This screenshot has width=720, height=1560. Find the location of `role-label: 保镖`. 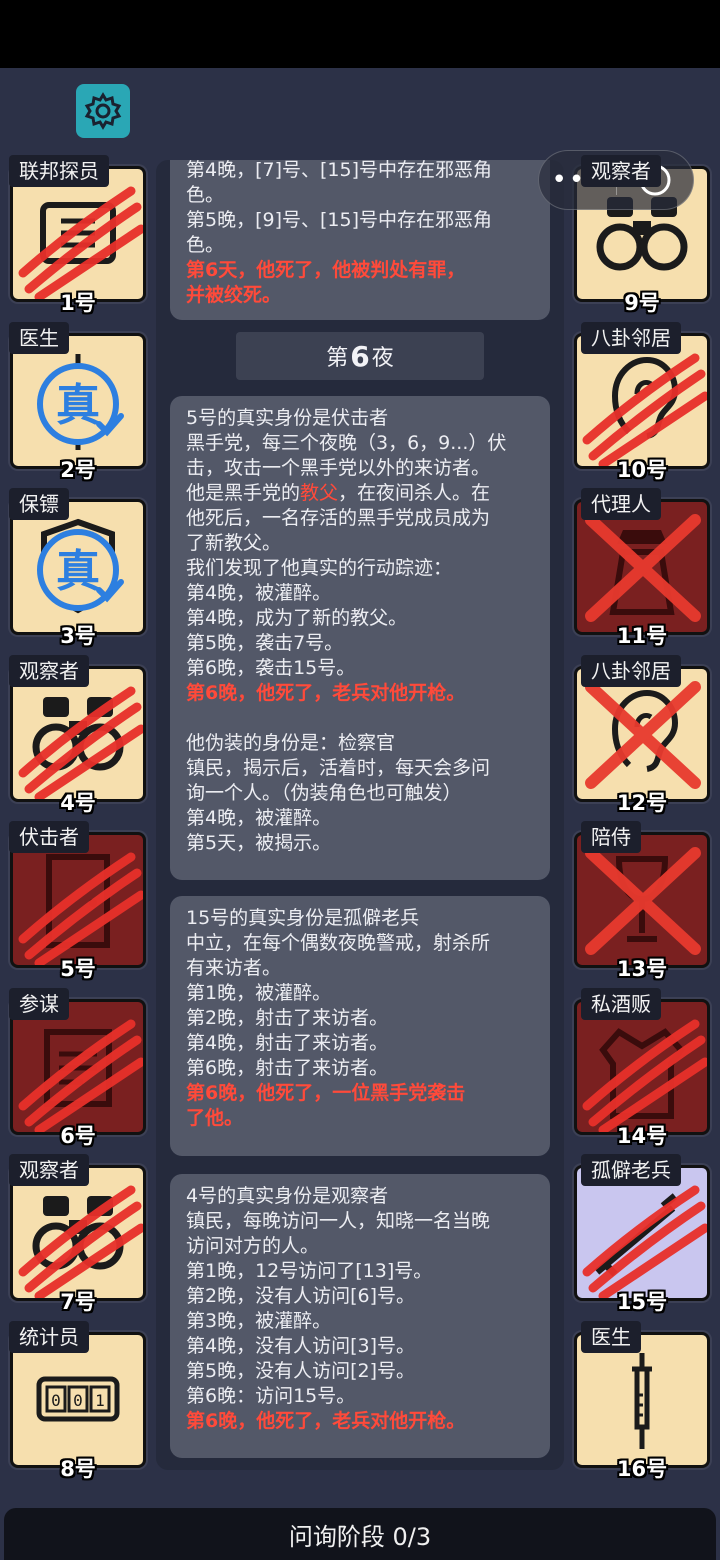

role-label: 保镖 is located at coordinates (39, 504).